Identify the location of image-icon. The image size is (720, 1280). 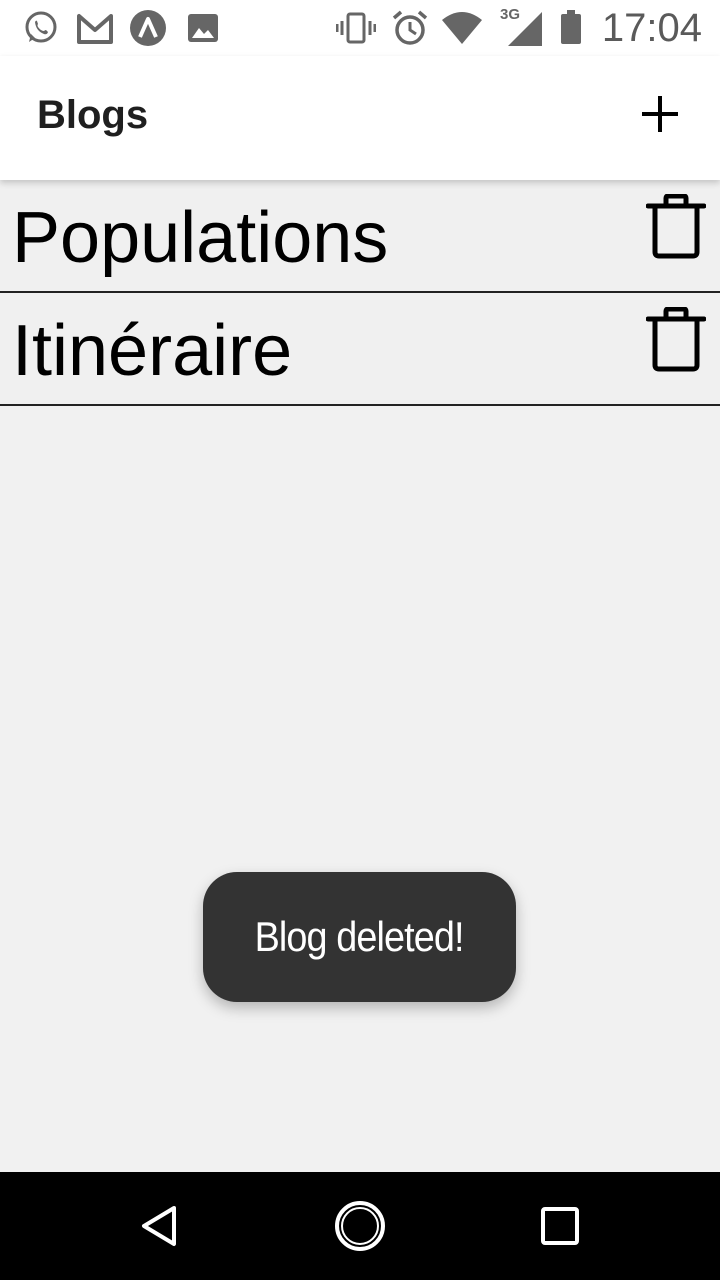
(203, 28).